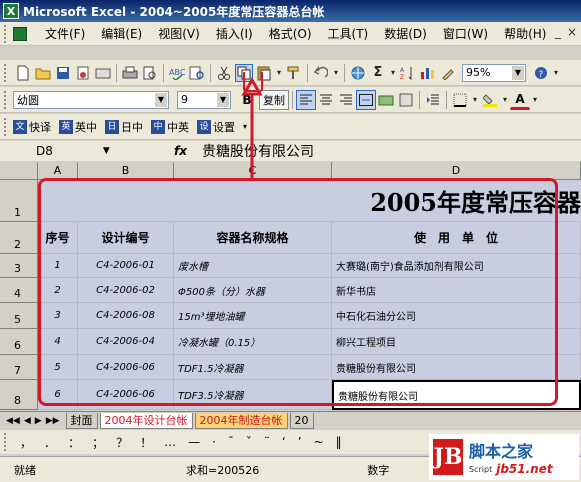  I want to click on format-painter-icon, so click(294, 73).